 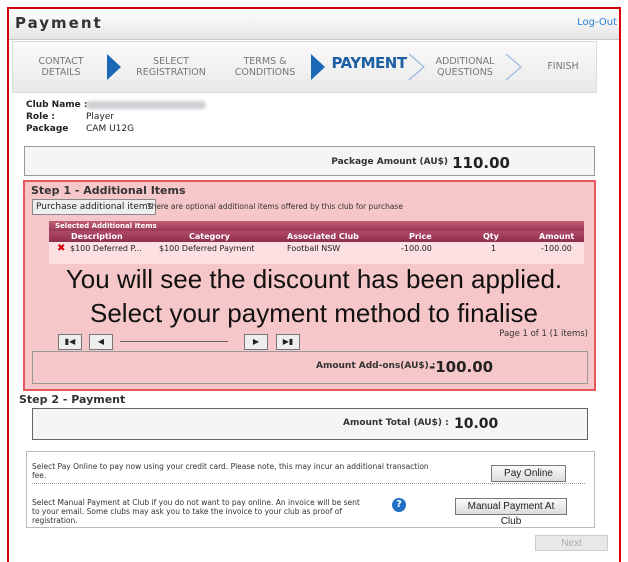 I want to click on package-value: CAM U12G, so click(x=110, y=129).